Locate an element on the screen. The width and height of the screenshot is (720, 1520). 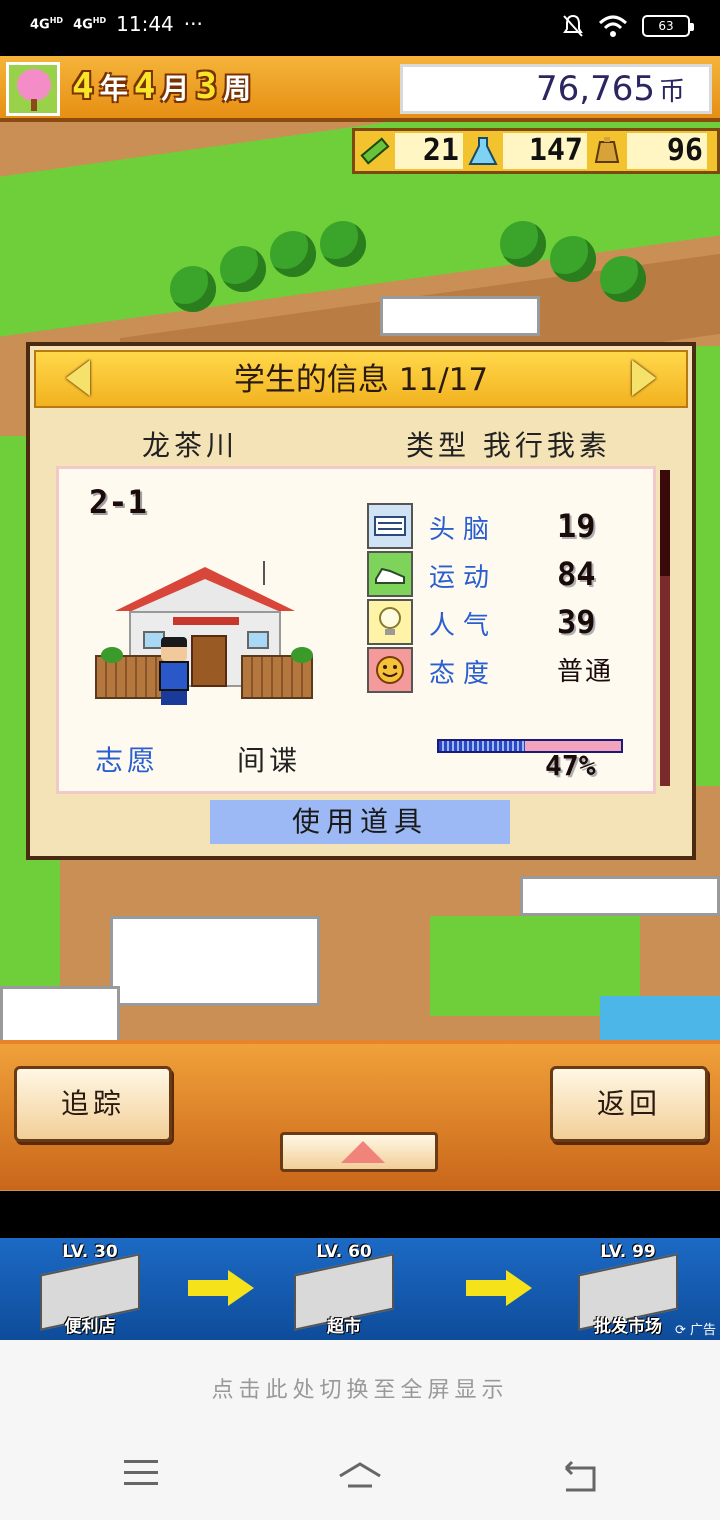
ad-tag: ⟳ 广告 is located at coordinates (695, 1330).